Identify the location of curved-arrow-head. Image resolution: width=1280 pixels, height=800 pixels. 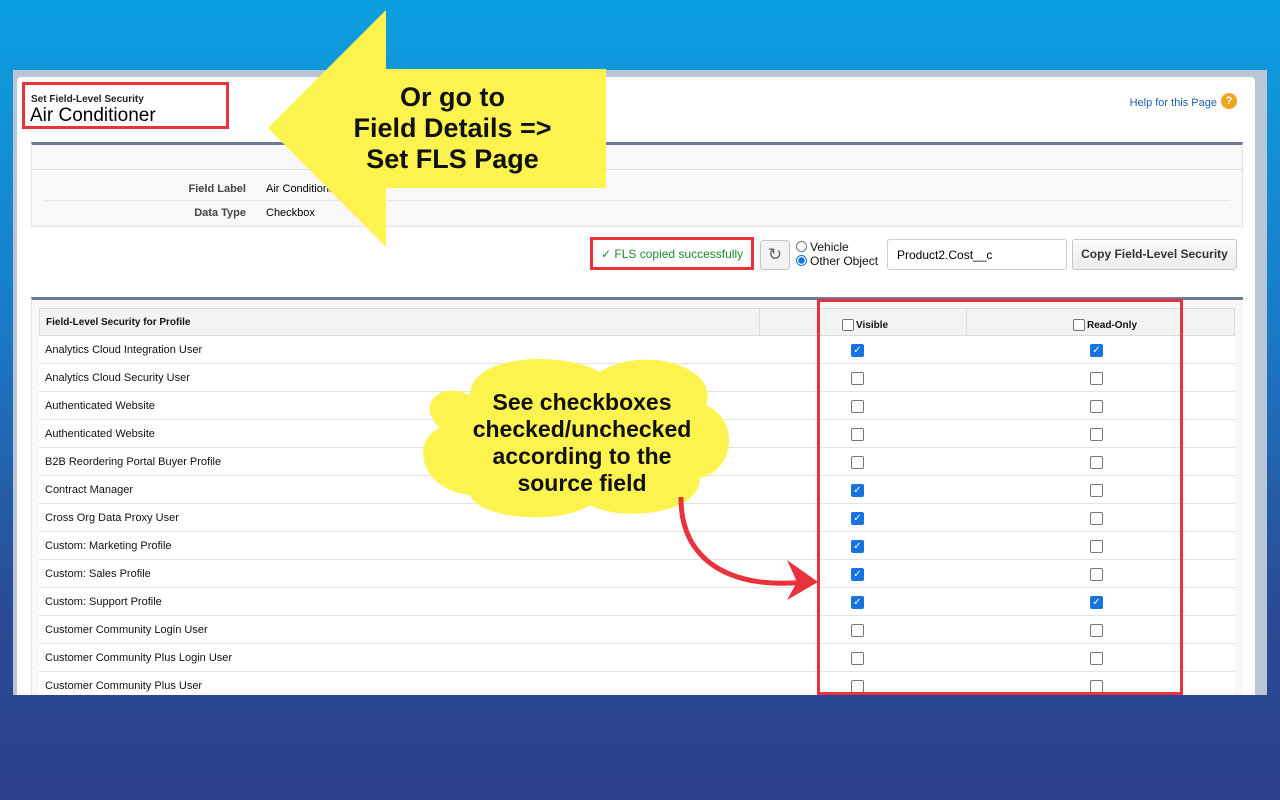
(802, 580).